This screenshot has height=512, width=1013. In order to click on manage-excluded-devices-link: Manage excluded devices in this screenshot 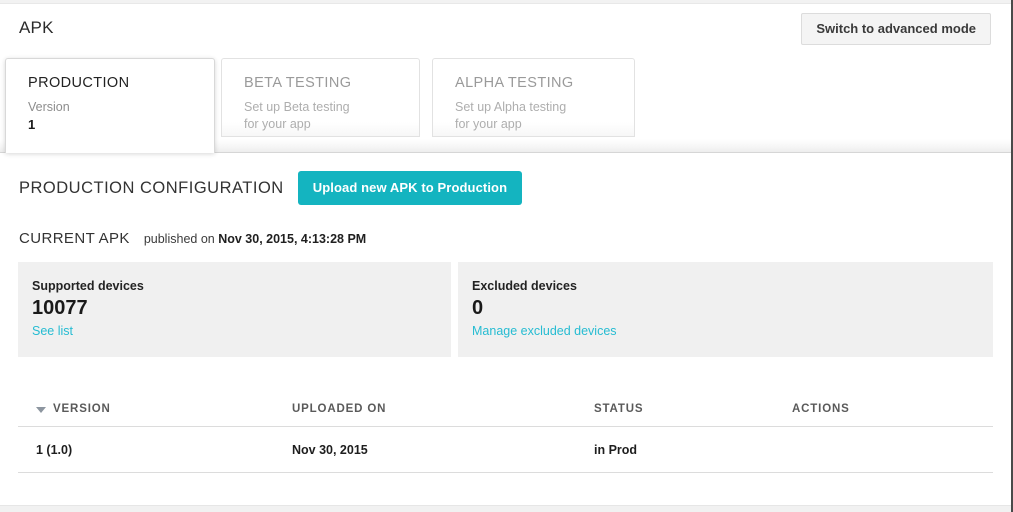, I will do `click(544, 331)`.